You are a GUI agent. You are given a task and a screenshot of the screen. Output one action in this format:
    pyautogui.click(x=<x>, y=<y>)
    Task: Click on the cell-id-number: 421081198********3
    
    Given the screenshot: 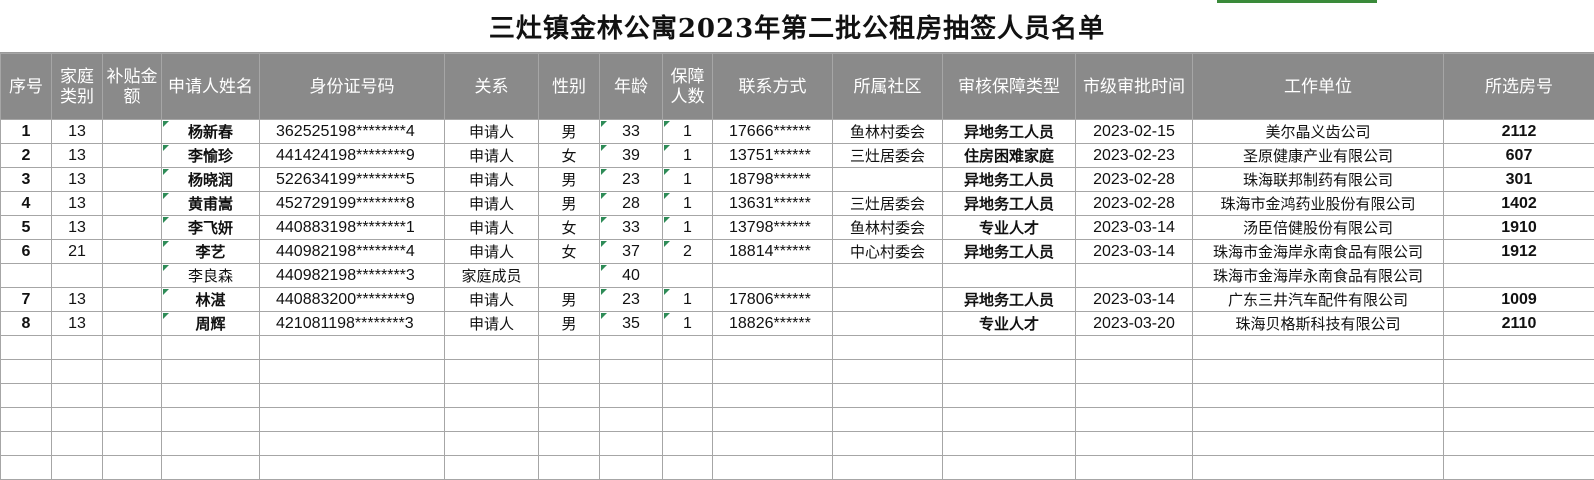 What is the action you would take?
    pyautogui.click(x=352, y=324)
    